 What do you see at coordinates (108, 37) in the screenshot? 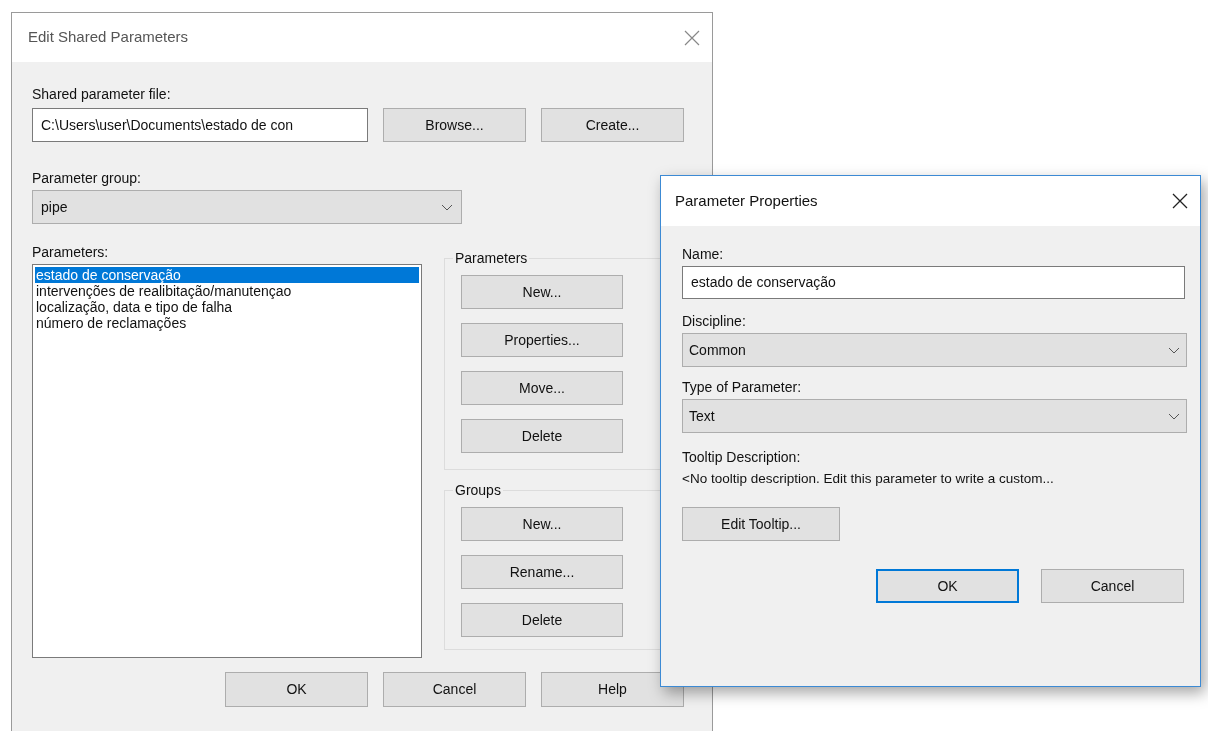
I see `window-title: Edit Shared Parameters` at bounding box center [108, 37].